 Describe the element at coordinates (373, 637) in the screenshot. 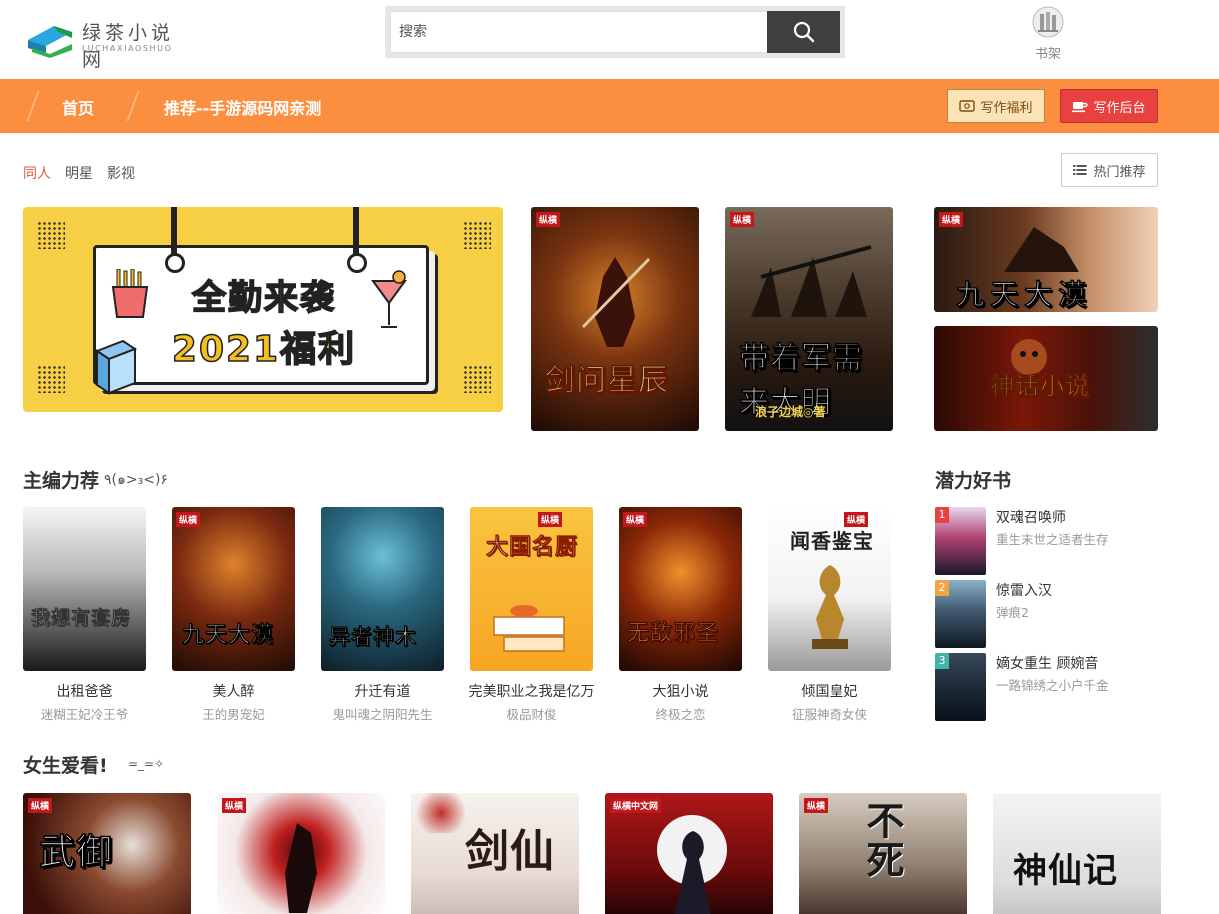

I see `cover-title: 异者神木` at that location.